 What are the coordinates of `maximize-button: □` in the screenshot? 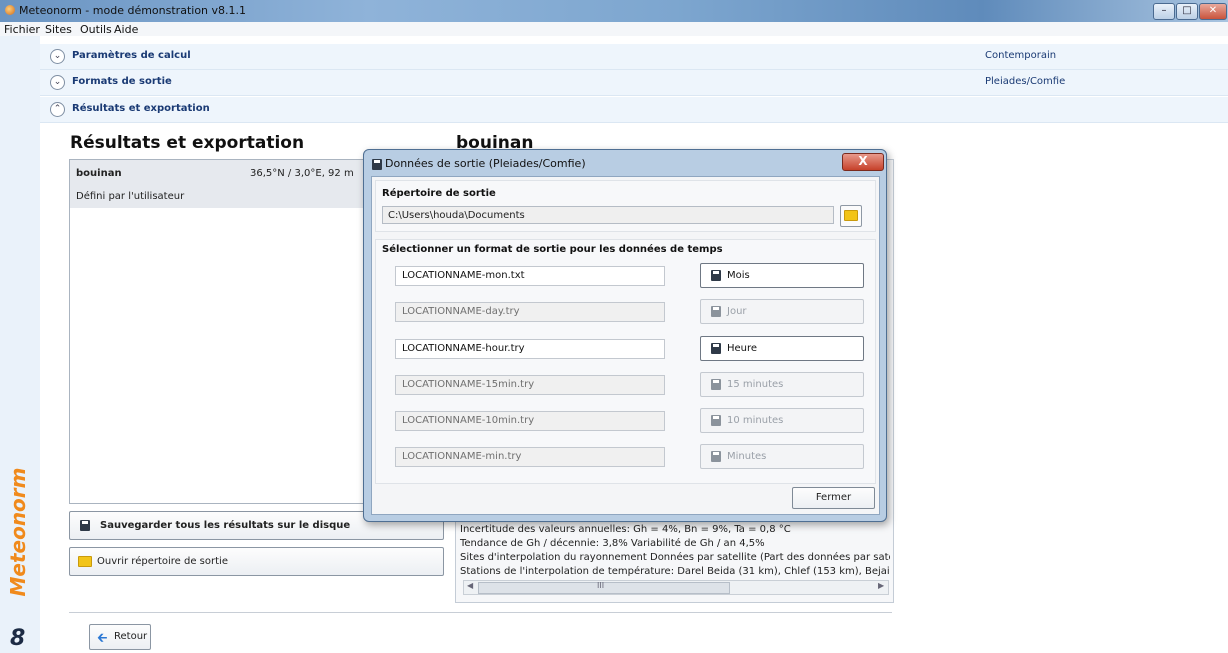 It's located at (1187, 11).